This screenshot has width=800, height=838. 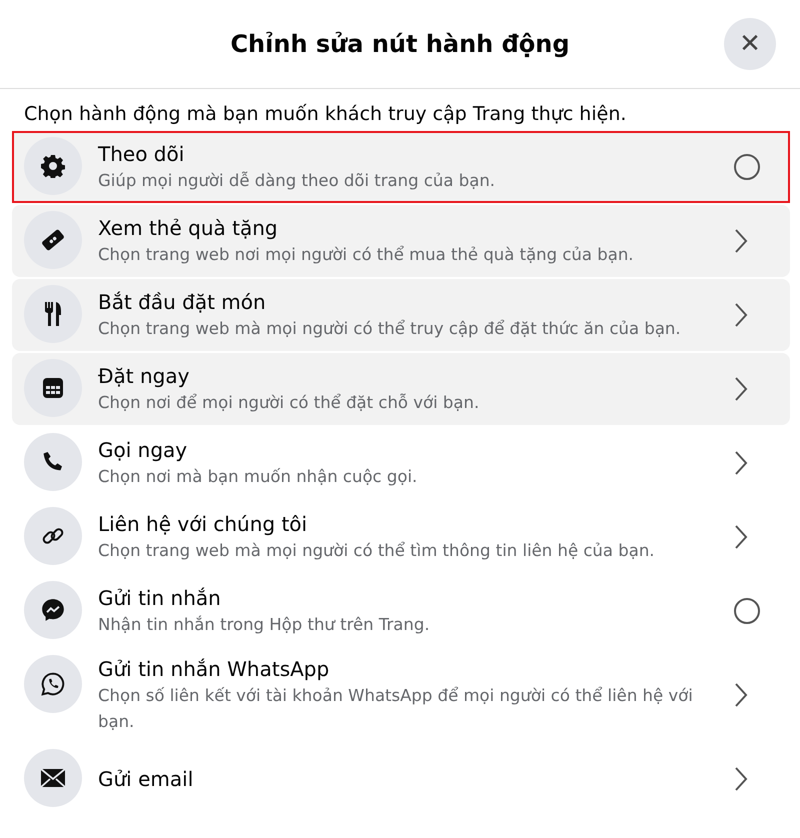 What do you see at coordinates (366, 255) in the screenshot?
I see `option-description: Chọn trang web nơi mọi người có thể mua thẻ quà tặng của bạn.` at bounding box center [366, 255].